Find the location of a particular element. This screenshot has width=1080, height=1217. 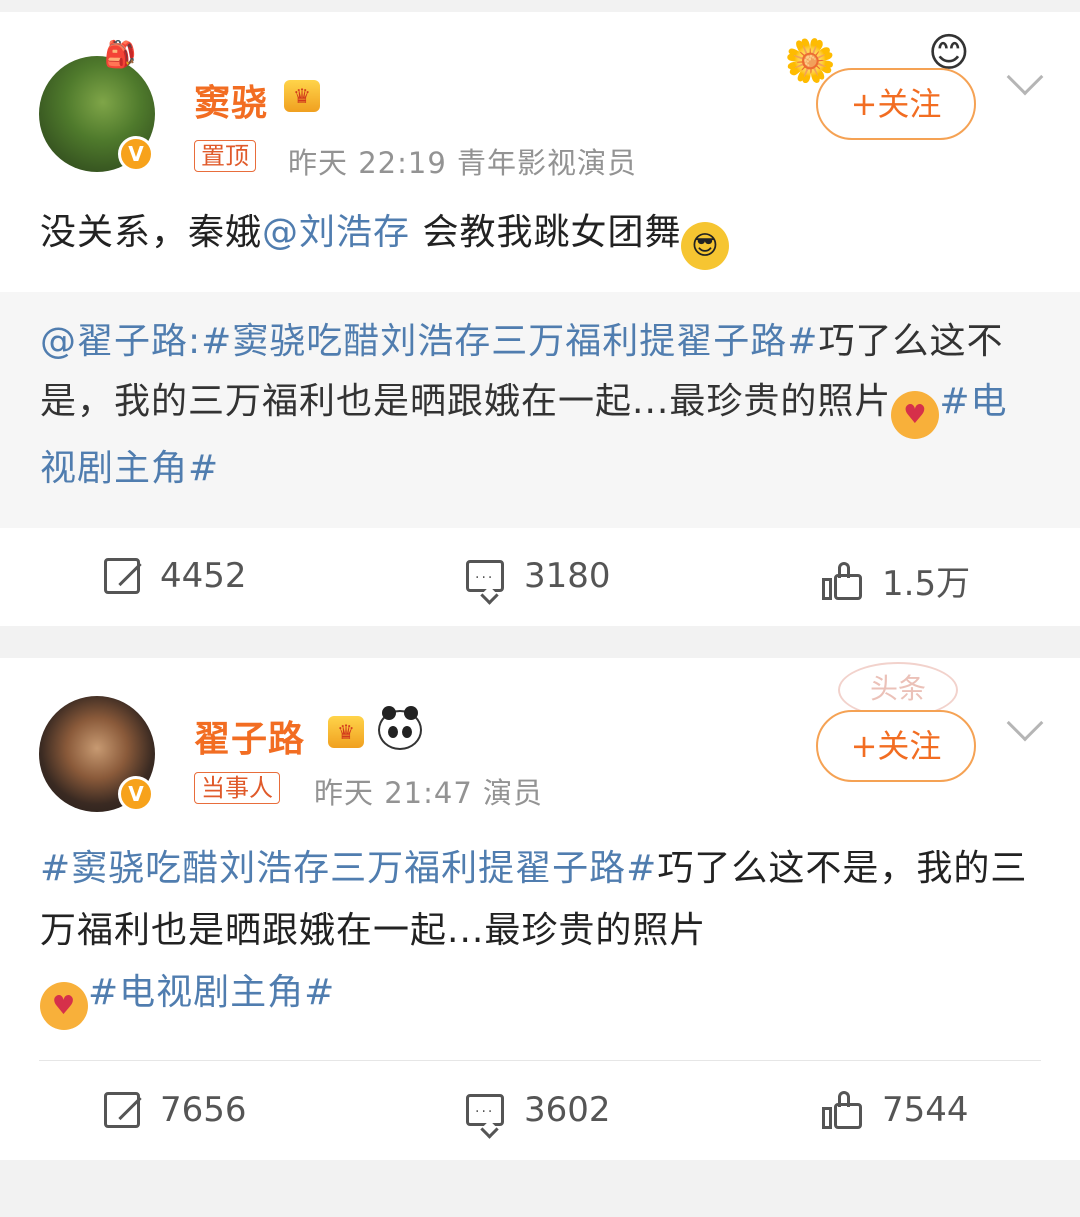

comment-action: ··· 3180 is located at coordinates (538, 576).